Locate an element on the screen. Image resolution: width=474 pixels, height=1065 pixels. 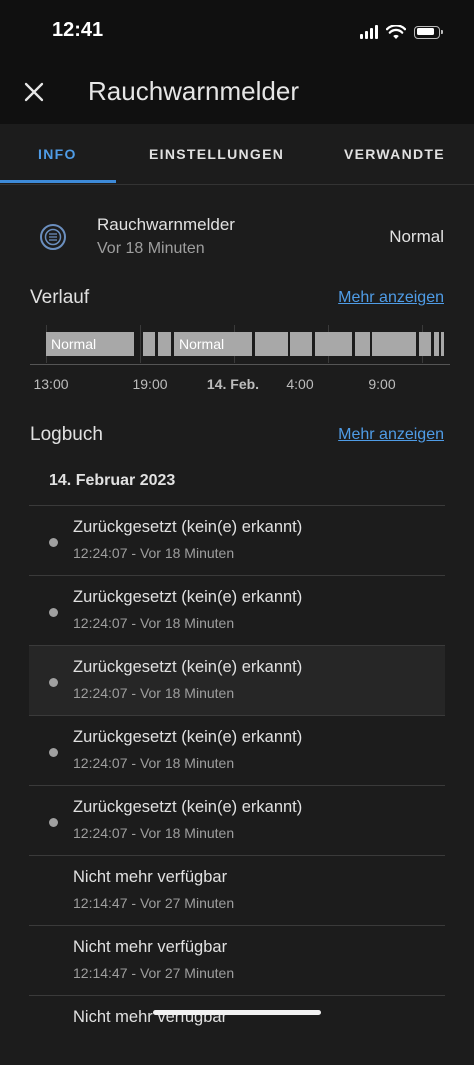
status-time: 12:41 is located at coordinates (78, 30).